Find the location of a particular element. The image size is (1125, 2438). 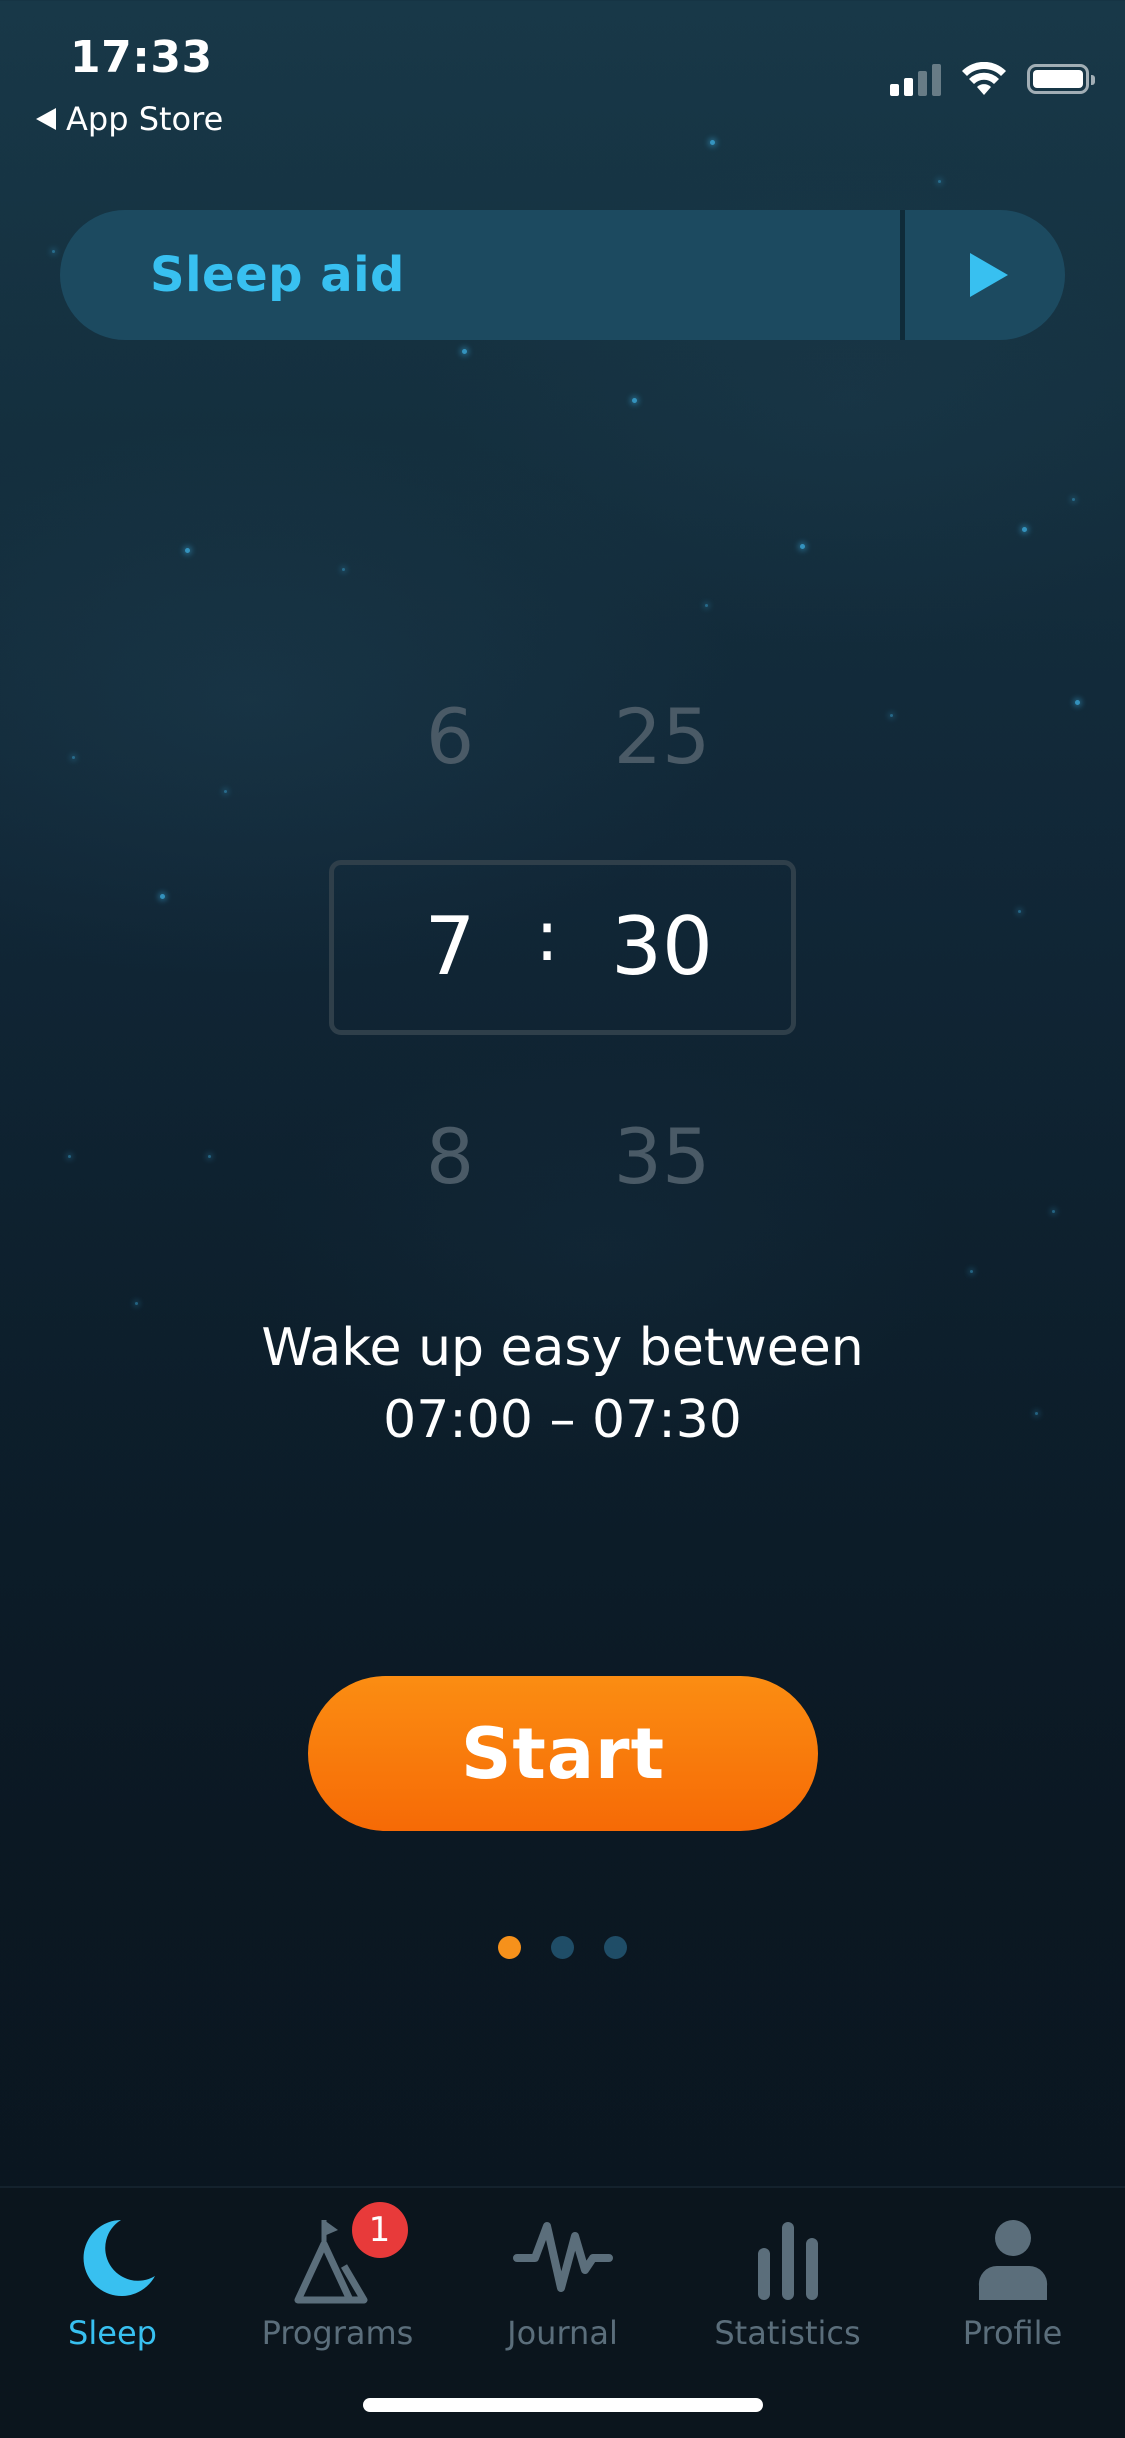

back-to-app-store-link: App Store is located at coordinates (129, 119).